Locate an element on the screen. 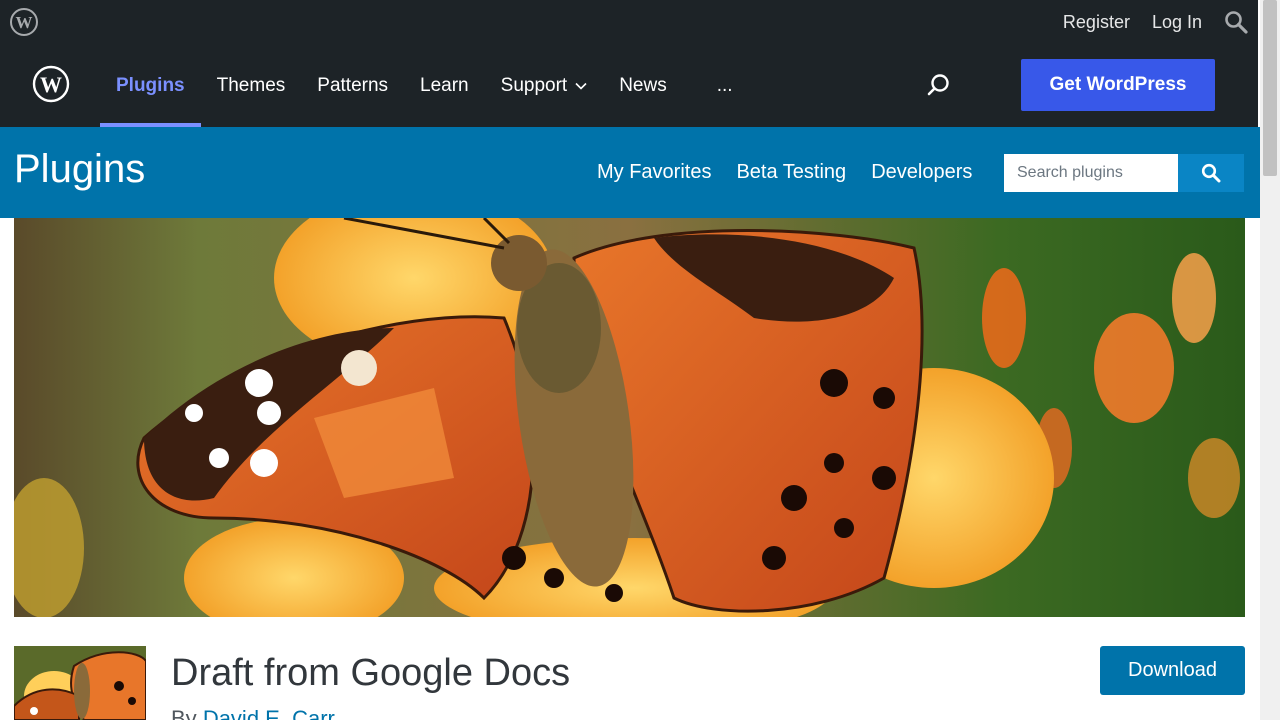 The image size is (1280, 720). plugin-byline: By David E. Carr is located at coordinates (253, 713).